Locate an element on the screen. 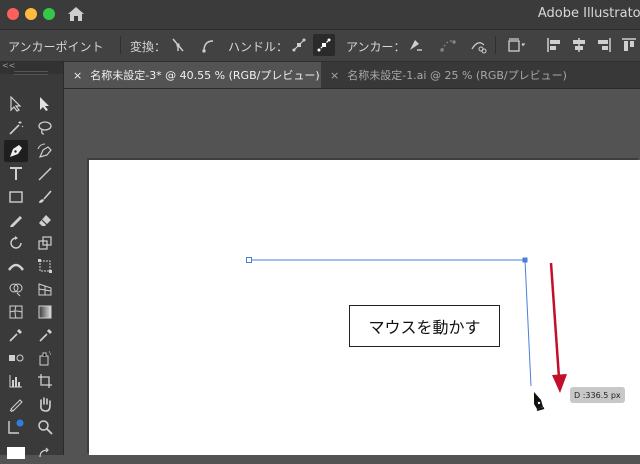 The width and height of the screenshot is (640, 464). anchor-point-corner is located at coordinates (525, 260).